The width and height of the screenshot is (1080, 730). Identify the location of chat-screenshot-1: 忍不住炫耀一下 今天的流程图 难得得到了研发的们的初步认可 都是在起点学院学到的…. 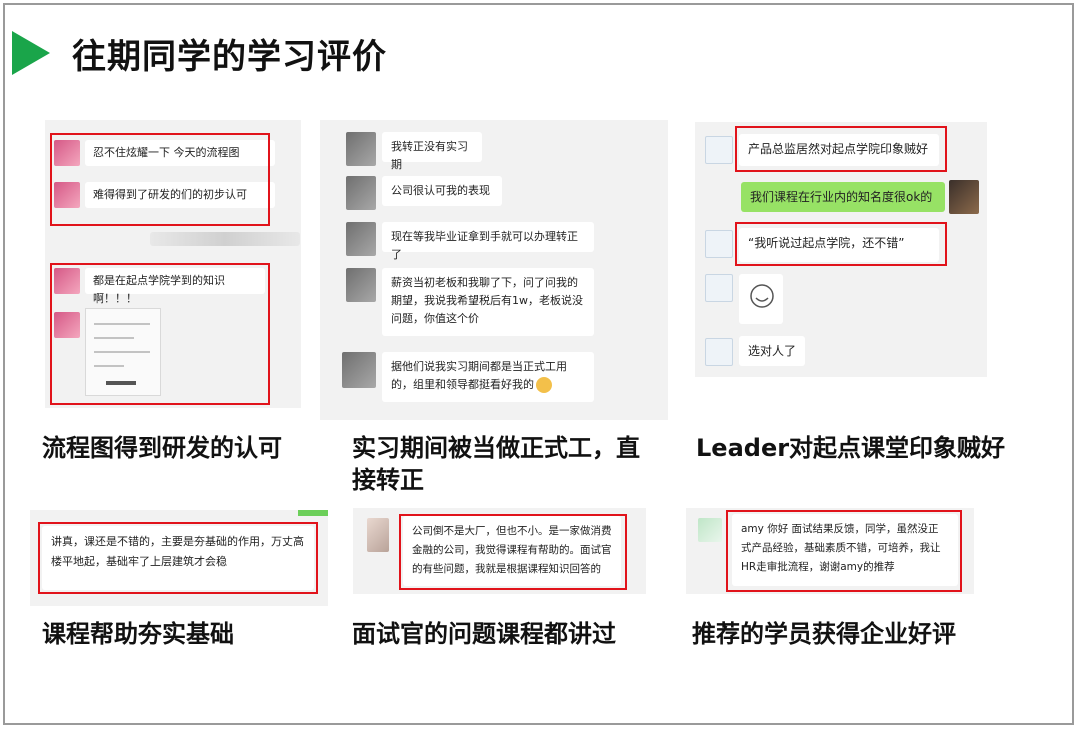
(173, 264).